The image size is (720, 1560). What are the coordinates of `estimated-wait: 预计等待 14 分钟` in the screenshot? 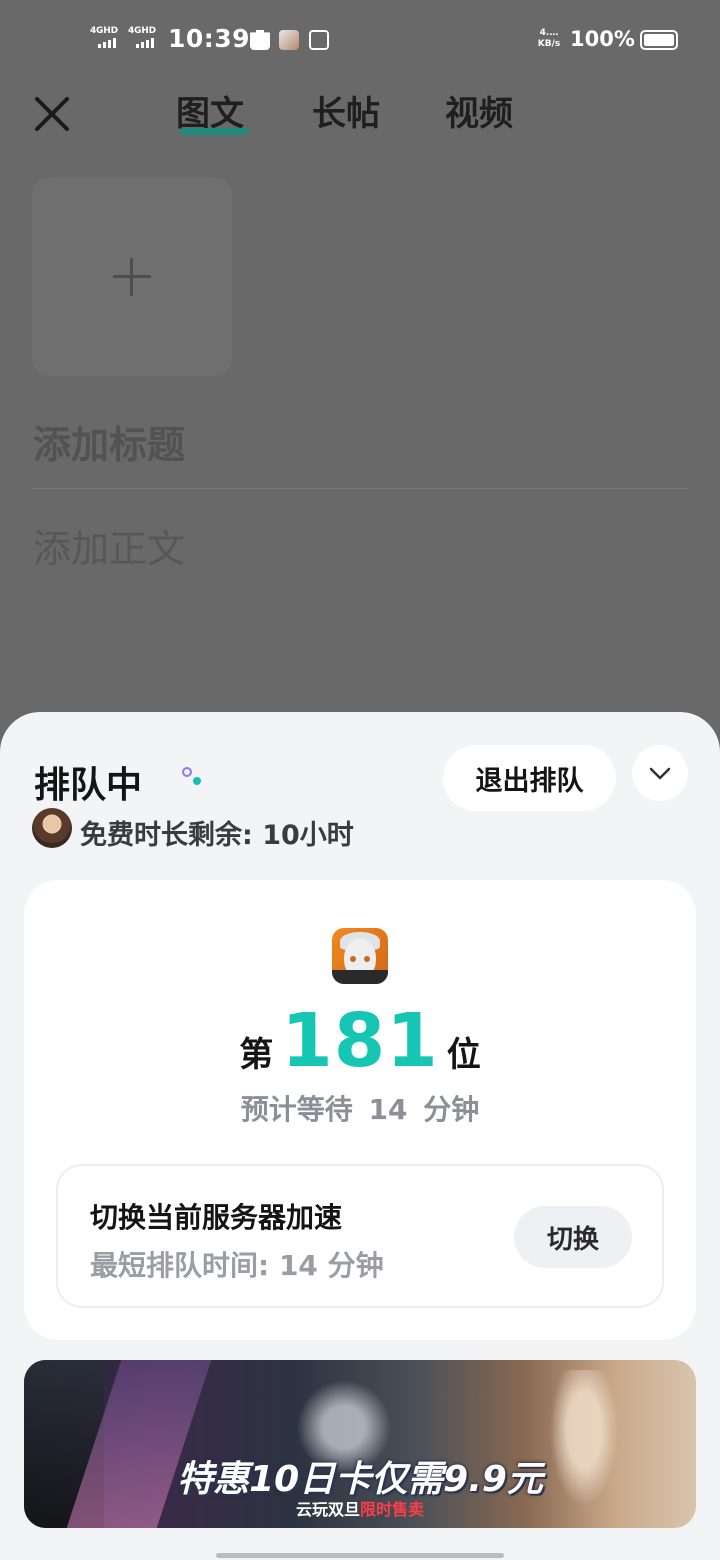 It's located at (360, 1109).